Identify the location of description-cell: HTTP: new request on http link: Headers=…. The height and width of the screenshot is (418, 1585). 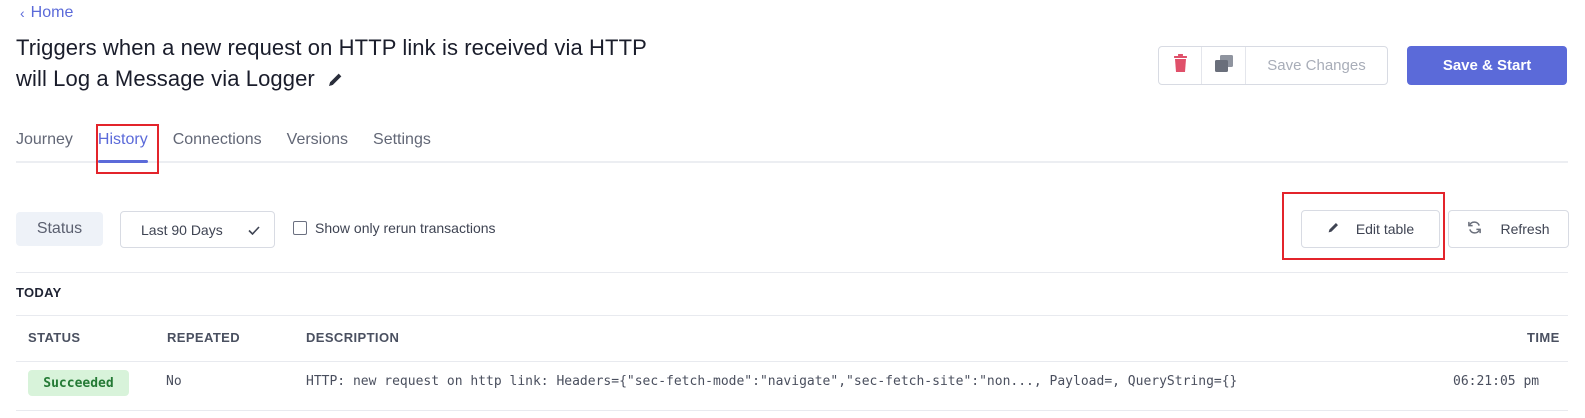
(772, 381).